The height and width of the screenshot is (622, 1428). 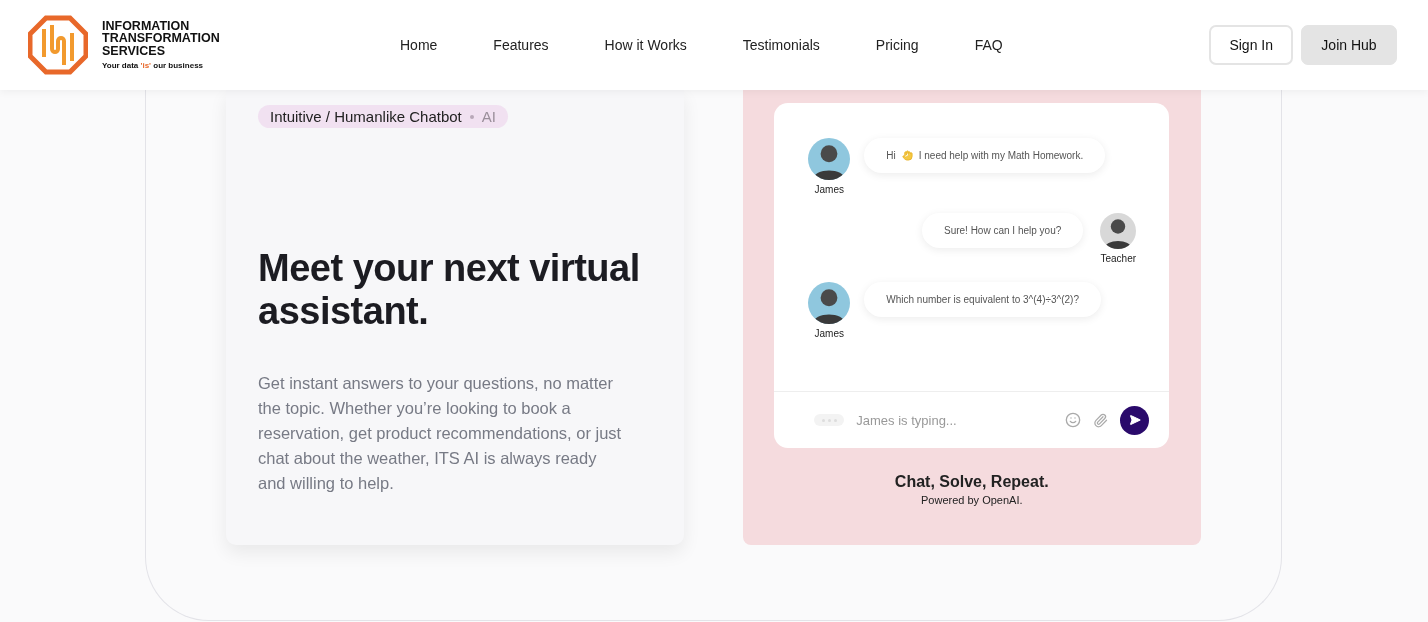 What do you see at coordinates (161, 38) in the screenshot?
I see `brand-name: TRANSFORMATION` at bounding box center [161, 38].